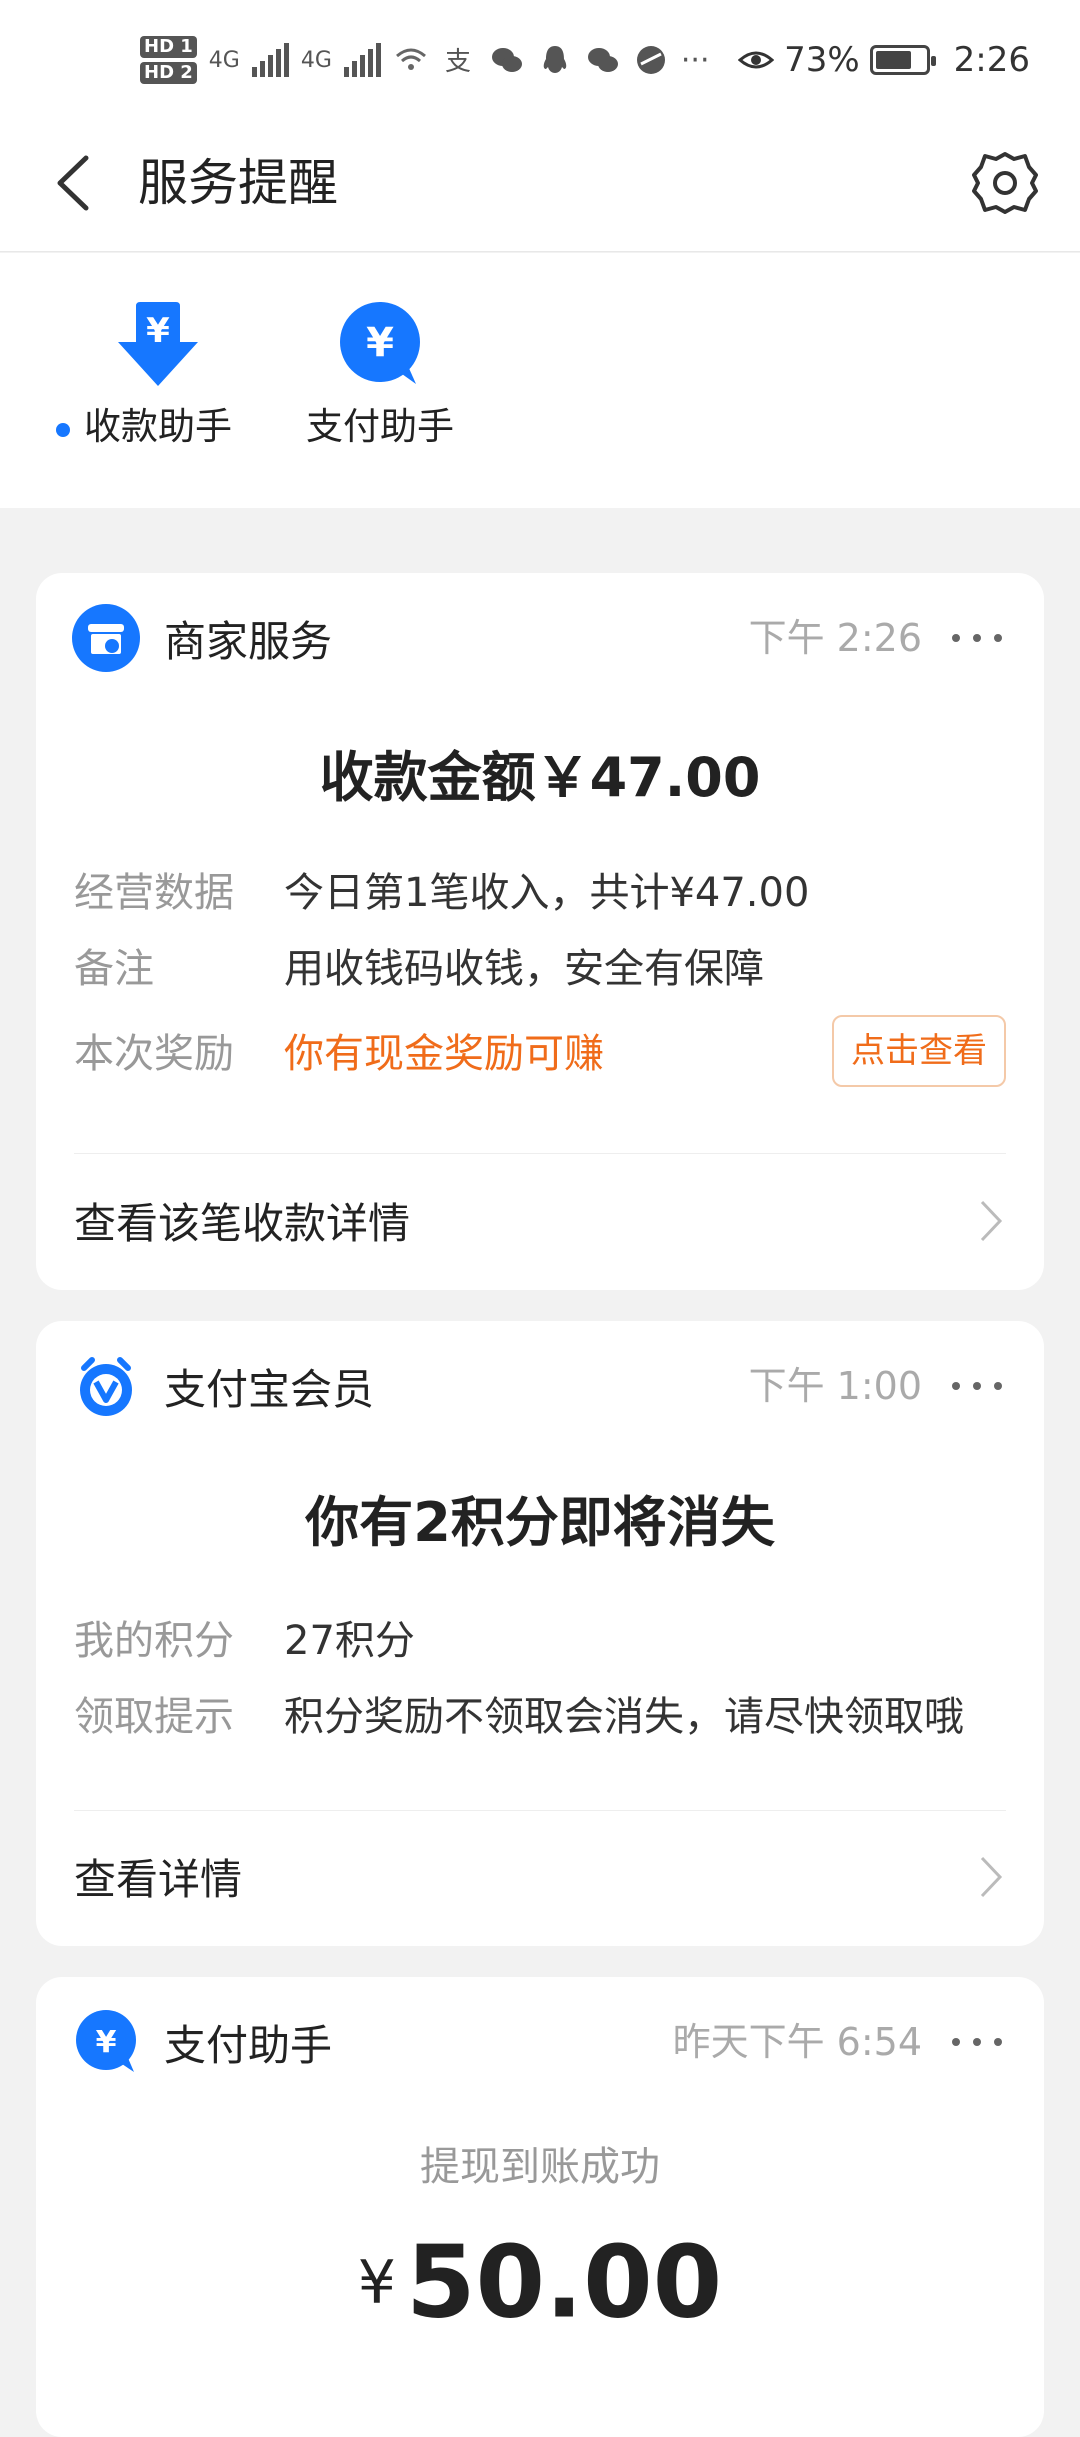 This screenshot has height=2437, width=1080. Describe the element at coordinates (540, 777) in the screenshot. I see `amount-headline: 收款金额￥47.00` at that location.